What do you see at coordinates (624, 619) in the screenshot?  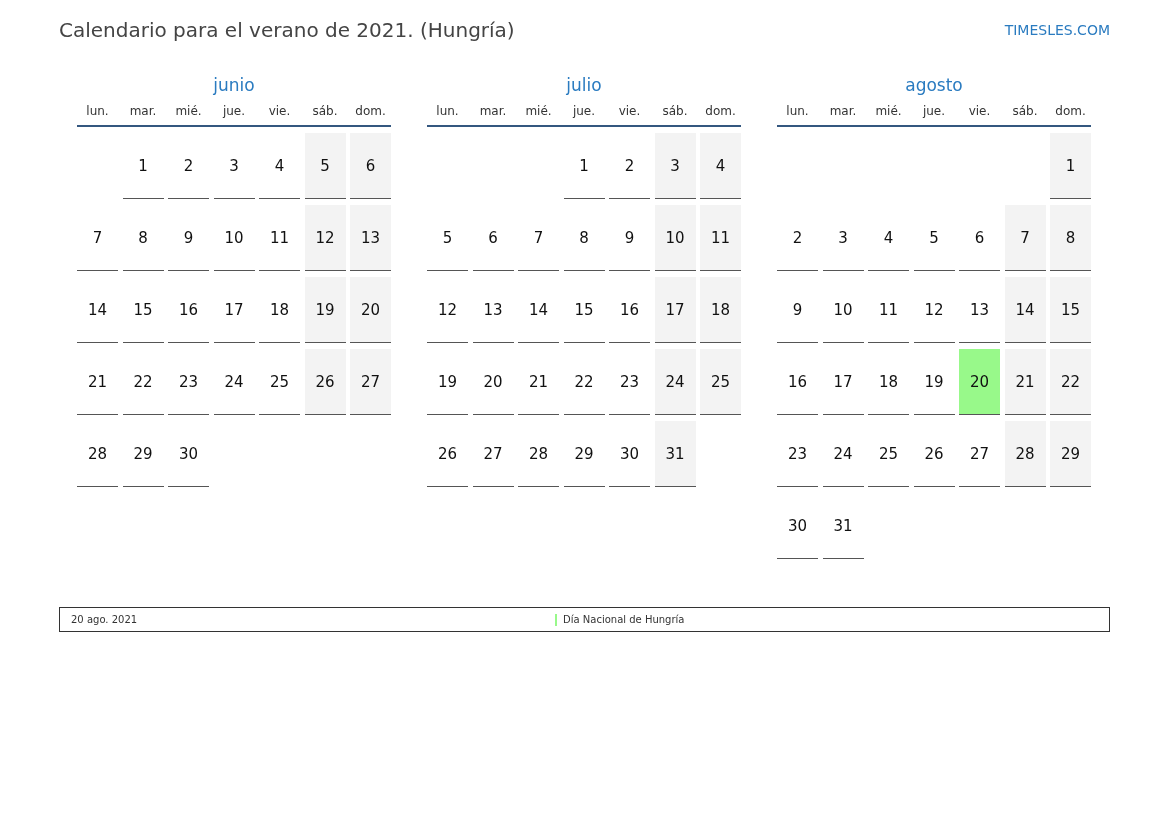 I see `holiday-name: Día Nacional de Hungría` at bounding box center [624, 619].